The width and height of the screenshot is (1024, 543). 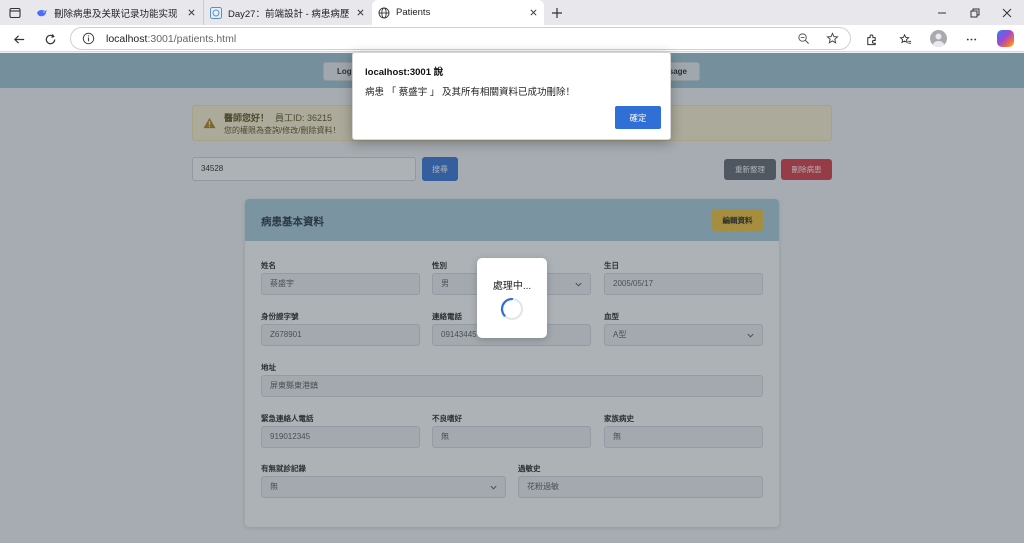 I want to click on url-text: localhost:3001/patients.html, so click(x=171, y=39).